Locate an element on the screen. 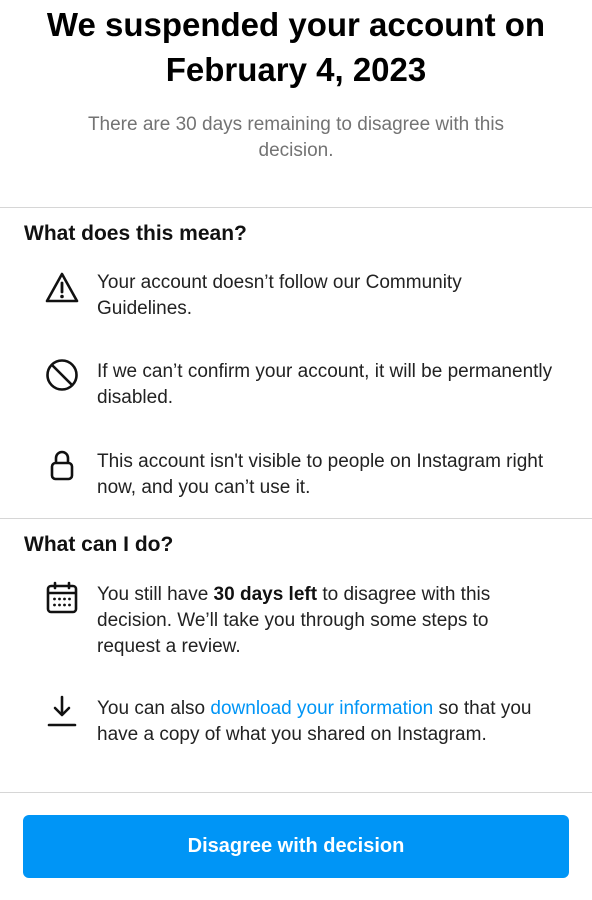 This screenshot has width=592, height=900. warning-icon is located at coordinates (62, 288).